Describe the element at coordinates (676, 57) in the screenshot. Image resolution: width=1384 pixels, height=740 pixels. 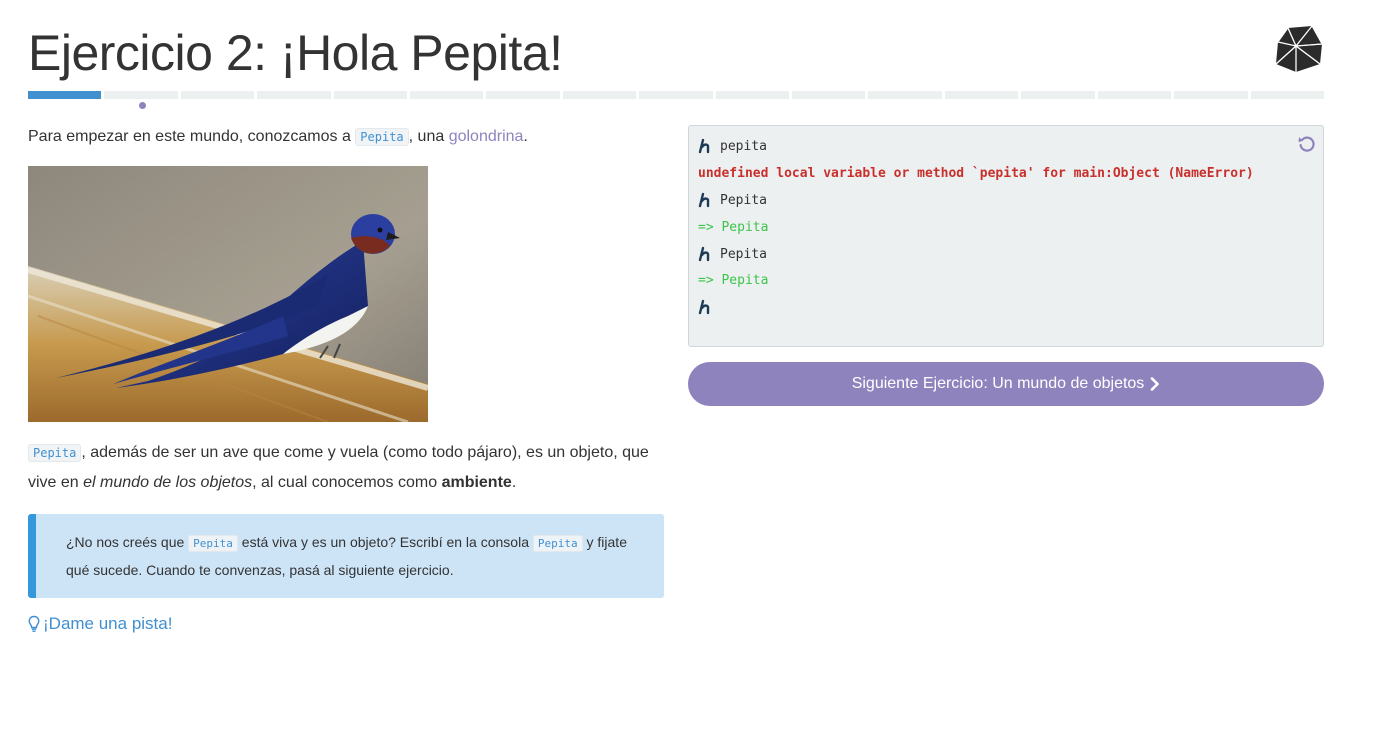
I see `page-header: Ejercicio 2: ¡Hola Pepita!` at that location.